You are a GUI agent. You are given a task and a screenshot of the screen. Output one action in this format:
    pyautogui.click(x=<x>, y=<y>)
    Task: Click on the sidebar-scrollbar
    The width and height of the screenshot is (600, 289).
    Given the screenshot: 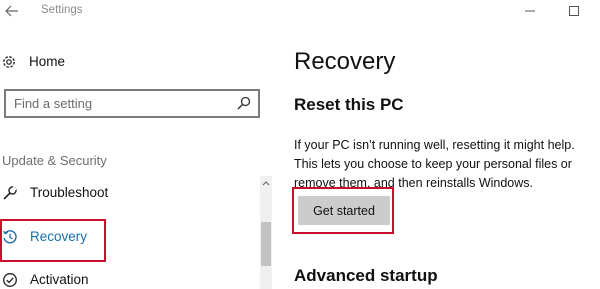 What is the action you would take?
    pyautogui.click(x=266, y=232)
    